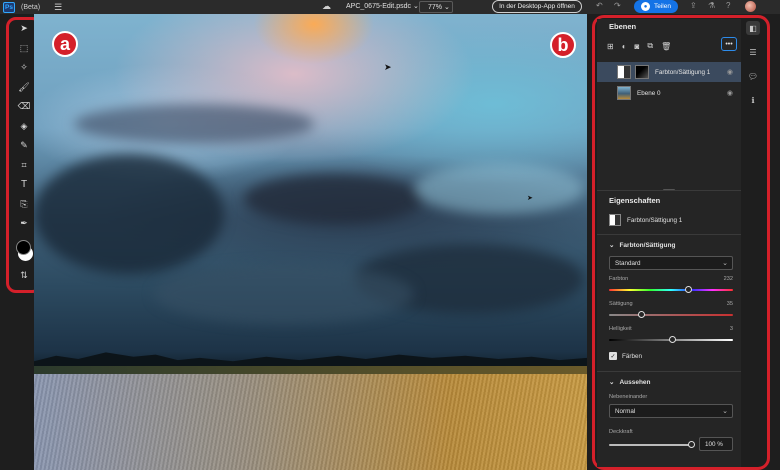  What do you see at coordinates (666, 46) in the screenshot?
I see `trash-icon: 🗑︎` at bounding box center [666, 46].